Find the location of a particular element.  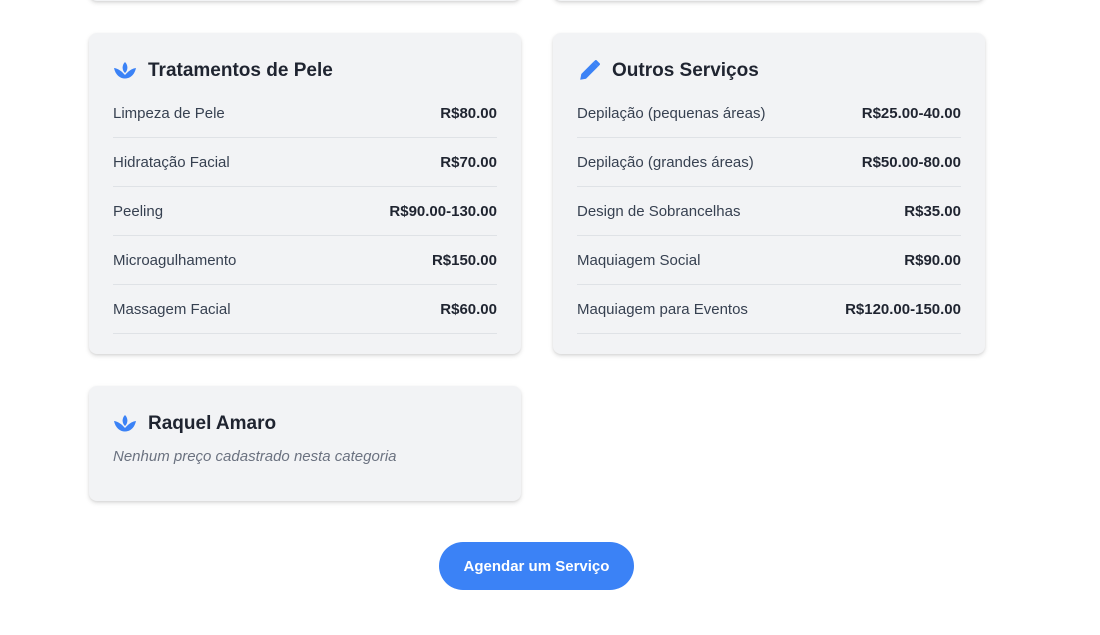

price-row: Maquiagem para Eventos R$120.00-150.00 is located at coordinates (769, 309).